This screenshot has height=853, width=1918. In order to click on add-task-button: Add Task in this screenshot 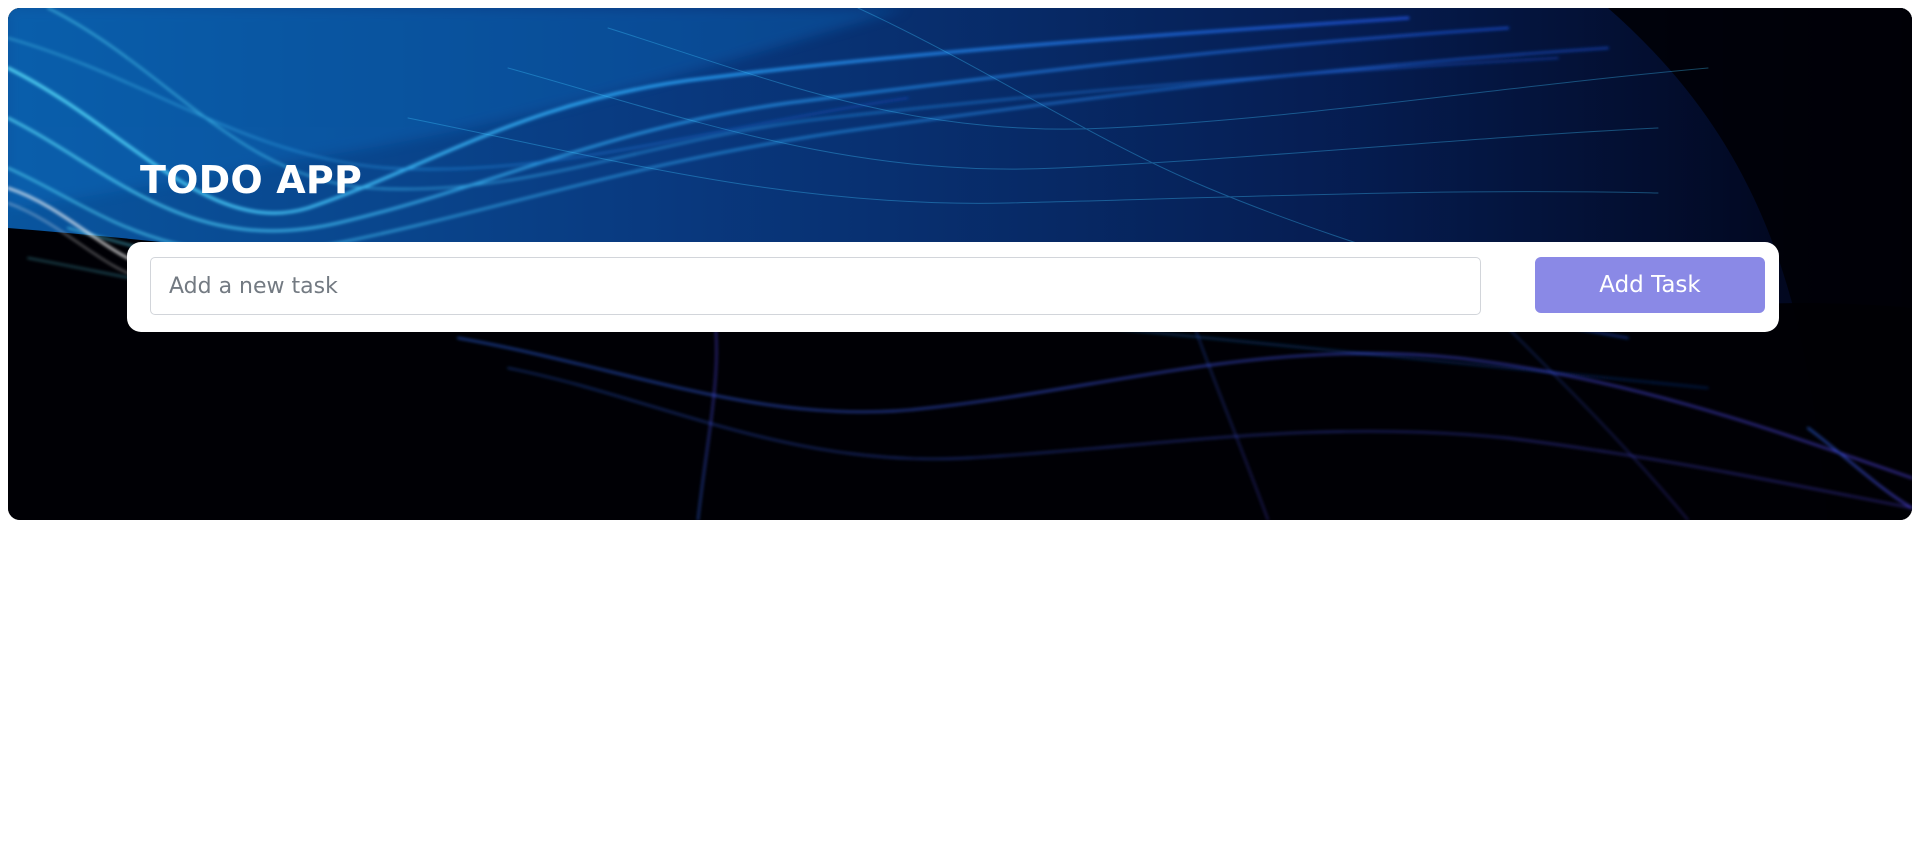, I will do `click(1650, 285)`.